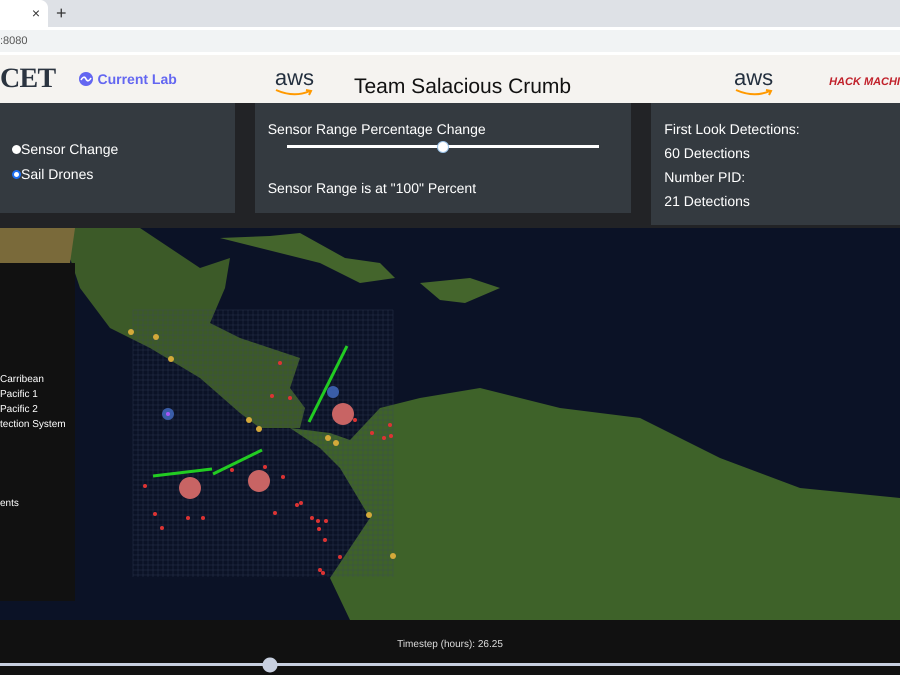  I want to click on timestep-slider, so click(450, 664).